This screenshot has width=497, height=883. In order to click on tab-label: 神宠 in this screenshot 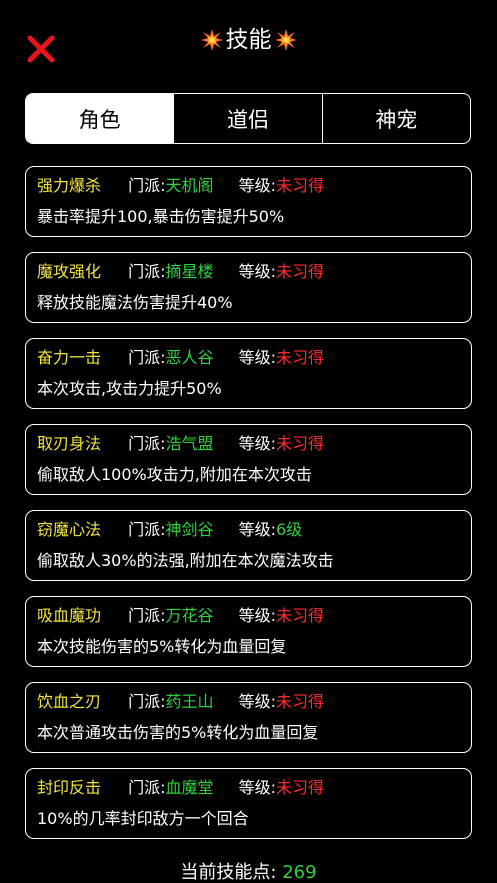, I will do `click(396, 119)`.